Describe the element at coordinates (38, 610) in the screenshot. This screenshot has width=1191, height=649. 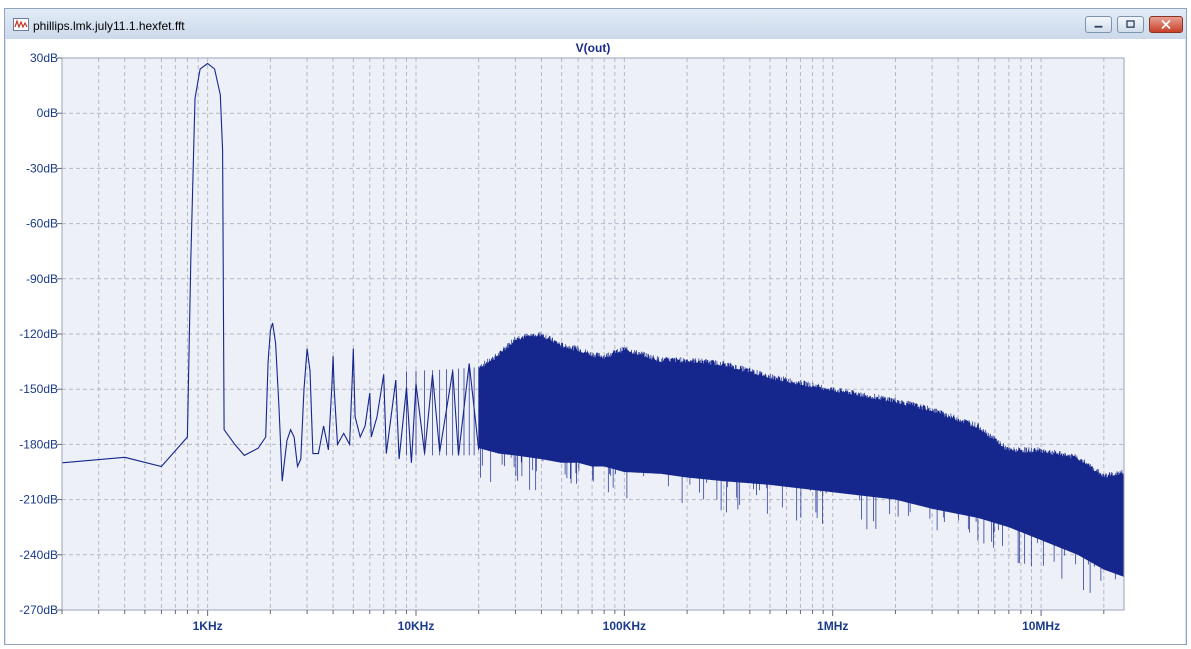
I see `y-tick-label: -270dB` at that location.